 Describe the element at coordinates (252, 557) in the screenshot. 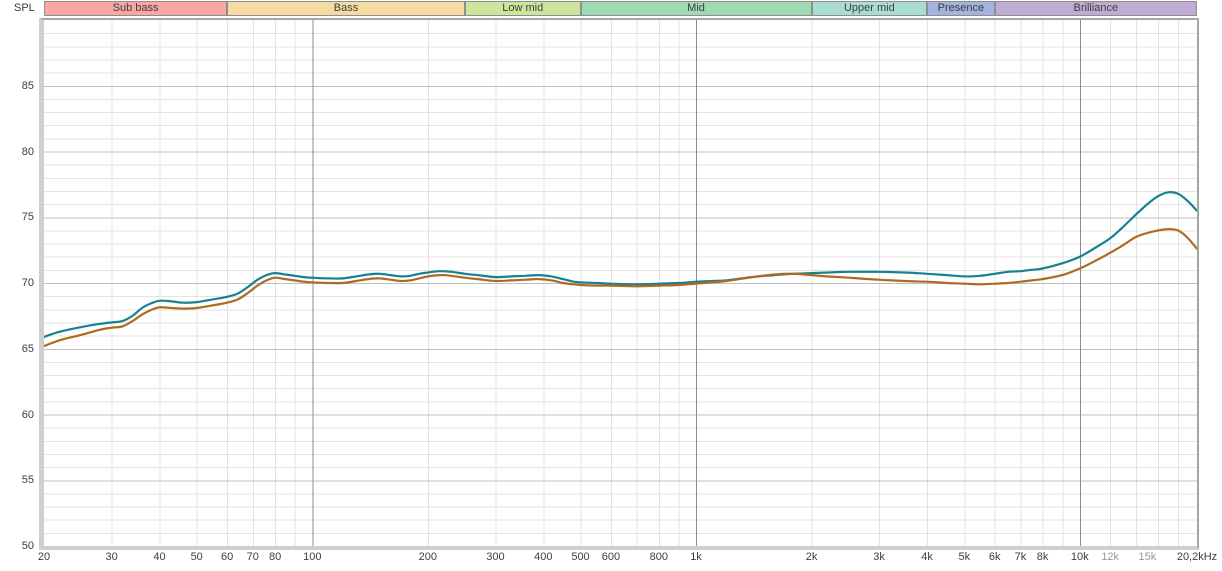

I see `x-tick-label: 70` at that location.